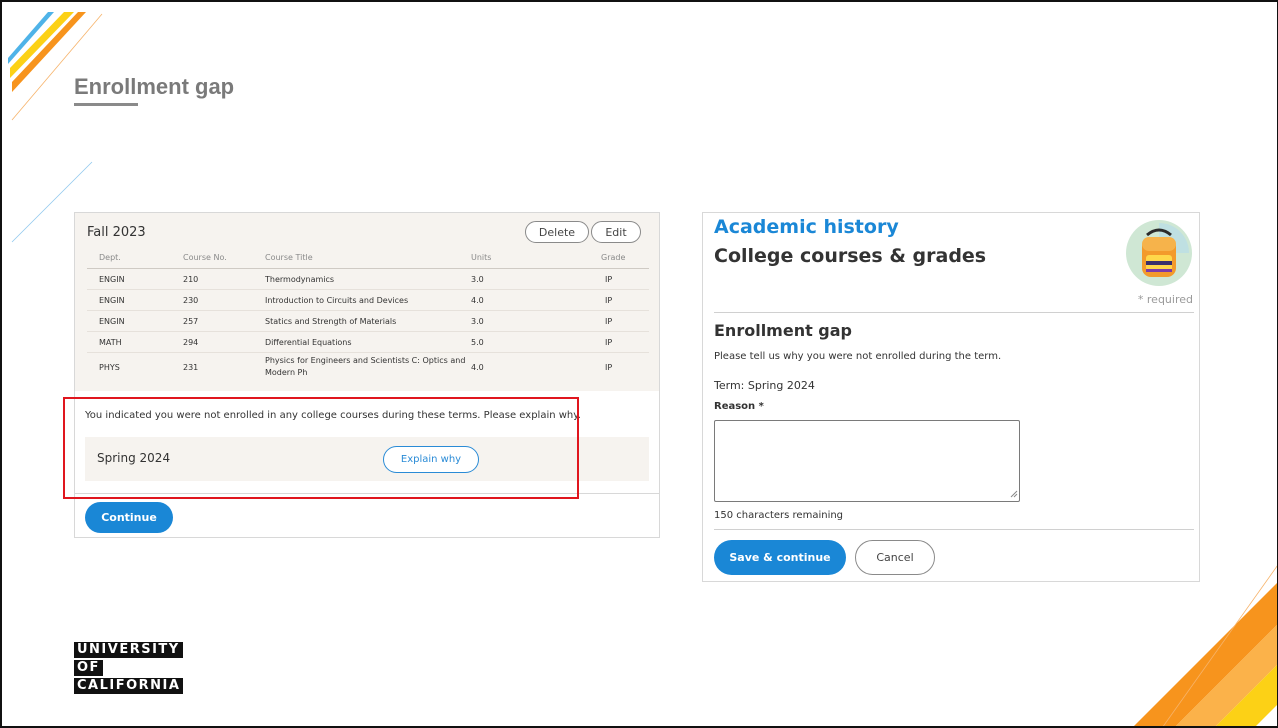 The height and width of the screenshot is (728, 1278). What do you see at coordinates (321, 448) in the screenshot?
I see `highlight-box` at bounding box center [321, 448].